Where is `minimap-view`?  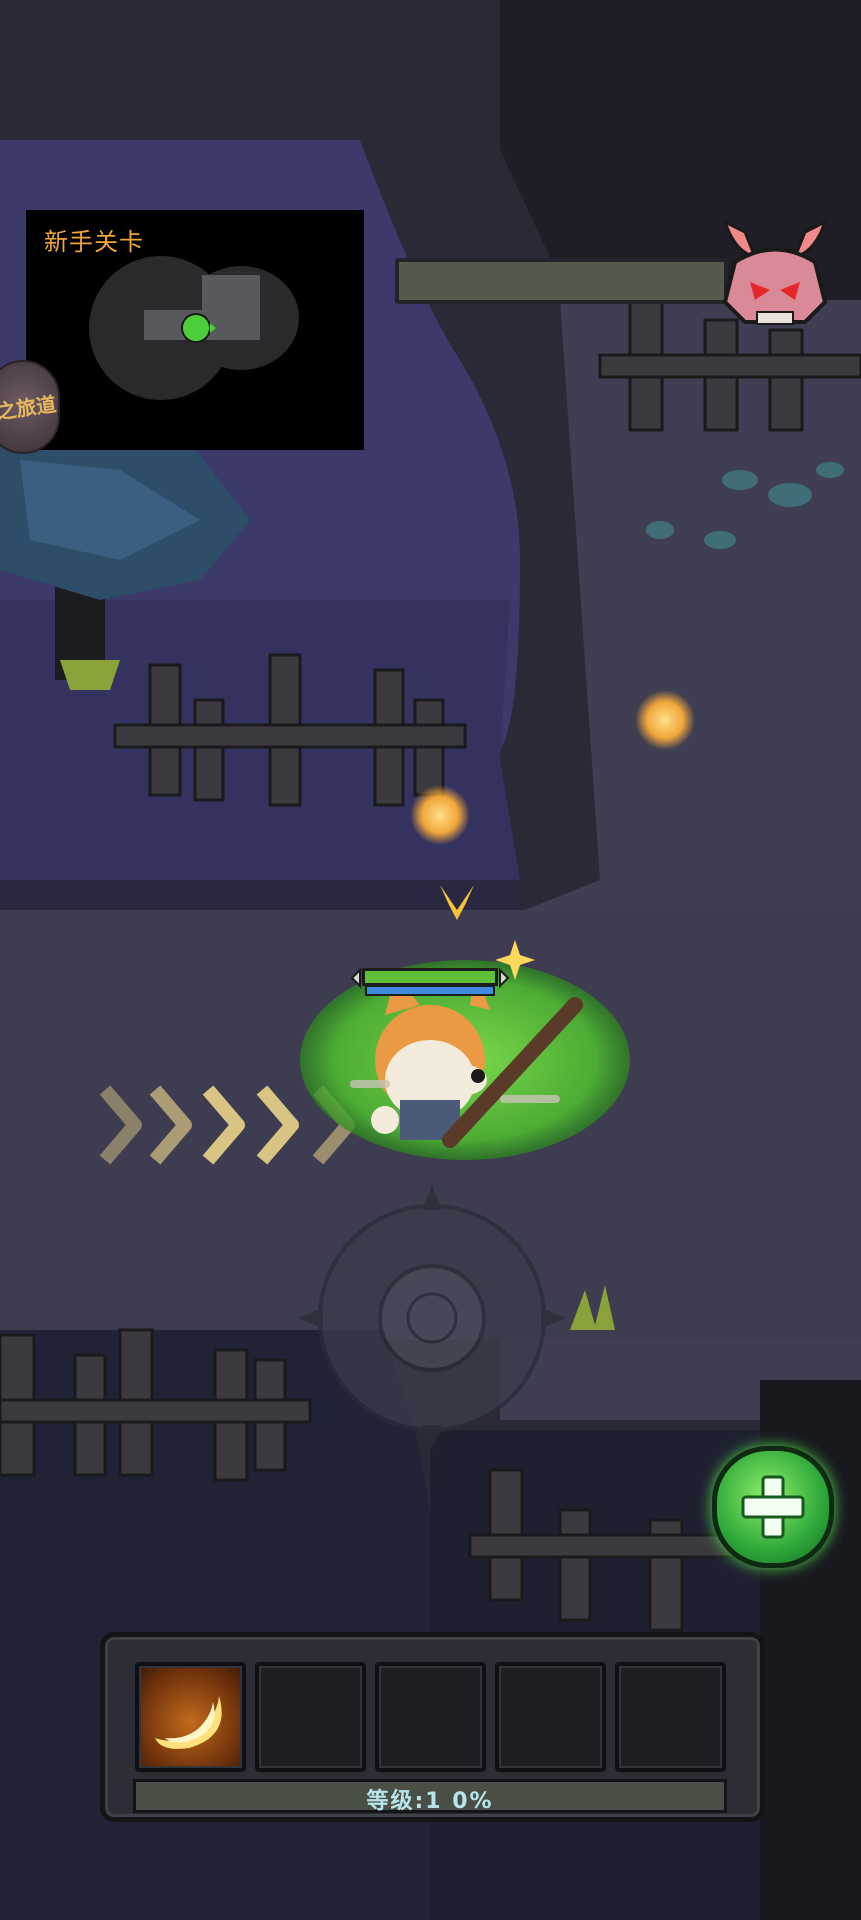 minimap-view is located at coordinates (194, 328).